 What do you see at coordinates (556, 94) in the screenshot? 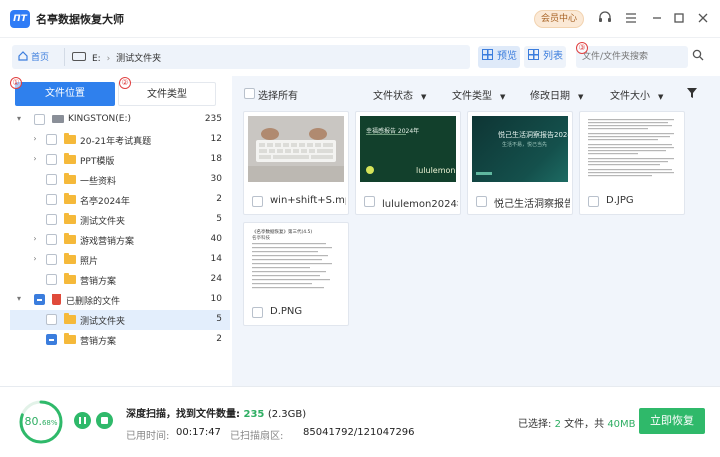
I see `column-modified: 修改日期 ▼` at bounding box center [556, 94].